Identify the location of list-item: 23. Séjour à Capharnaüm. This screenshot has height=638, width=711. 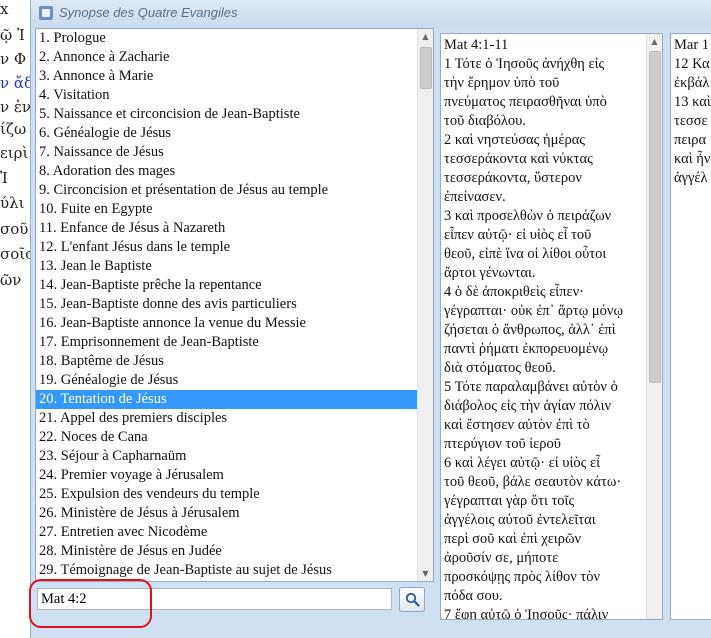
(234, 456).